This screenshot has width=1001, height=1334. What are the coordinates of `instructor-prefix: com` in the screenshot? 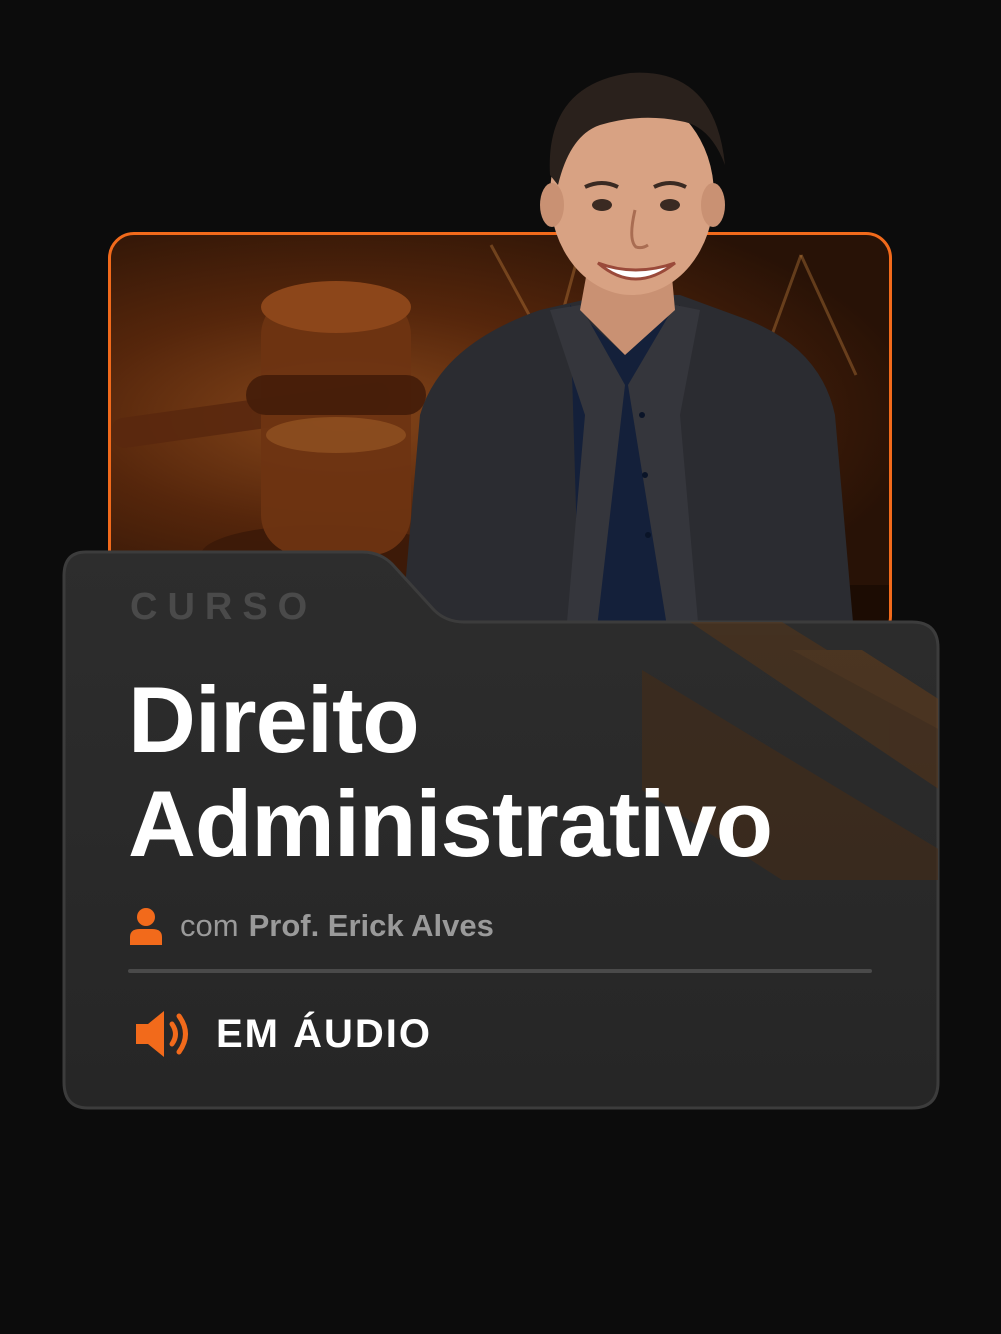 It's located at (209, 925).